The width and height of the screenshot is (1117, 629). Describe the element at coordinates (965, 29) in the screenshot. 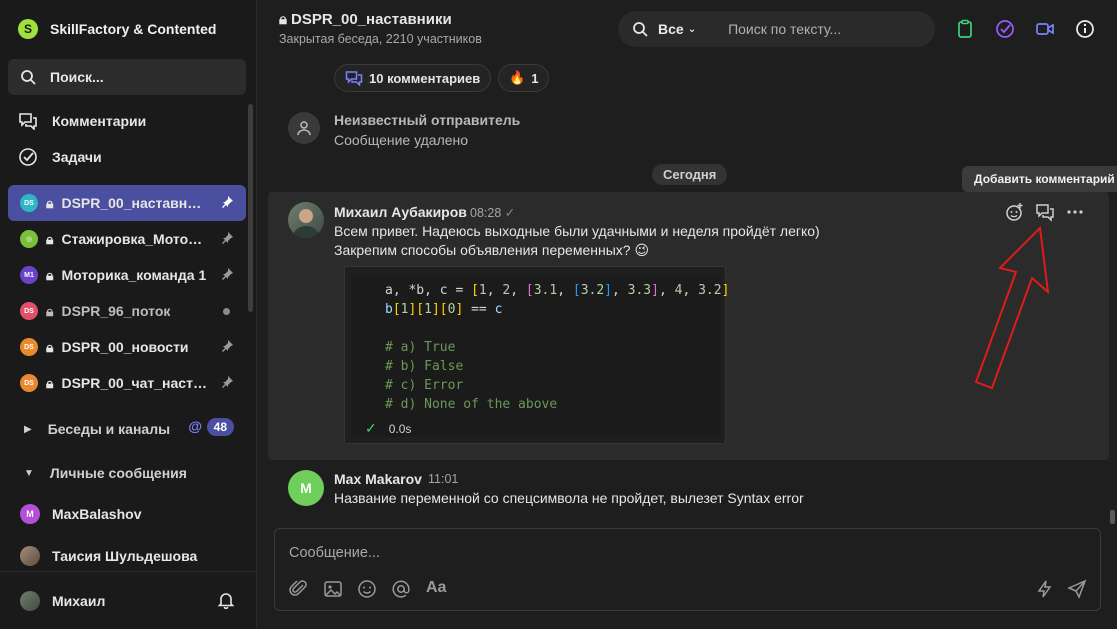

I see `clipboard-icon` at that location.